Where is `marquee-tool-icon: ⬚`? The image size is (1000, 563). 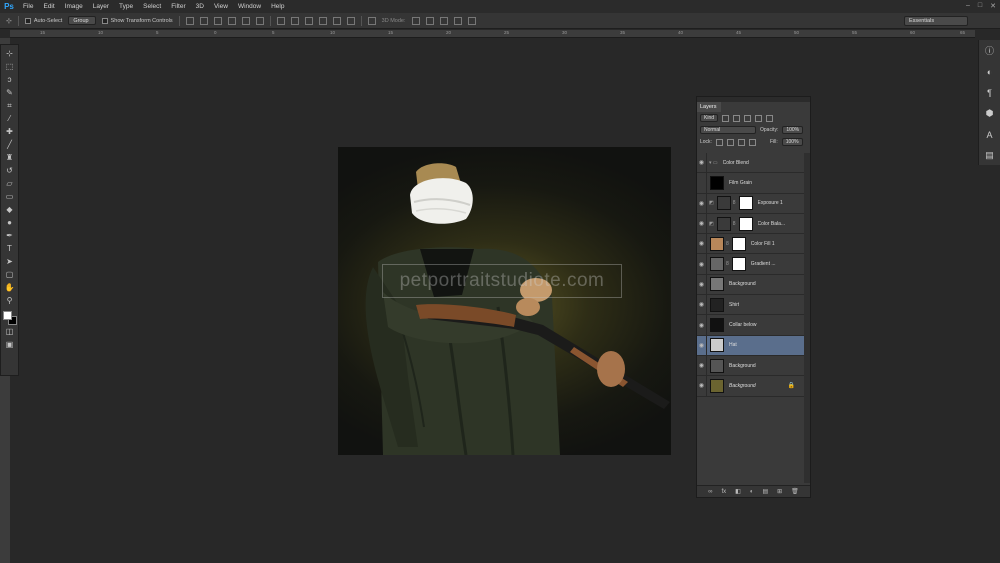 marquee-tool-icon: ⬚ is located at coordinates (10, 66).